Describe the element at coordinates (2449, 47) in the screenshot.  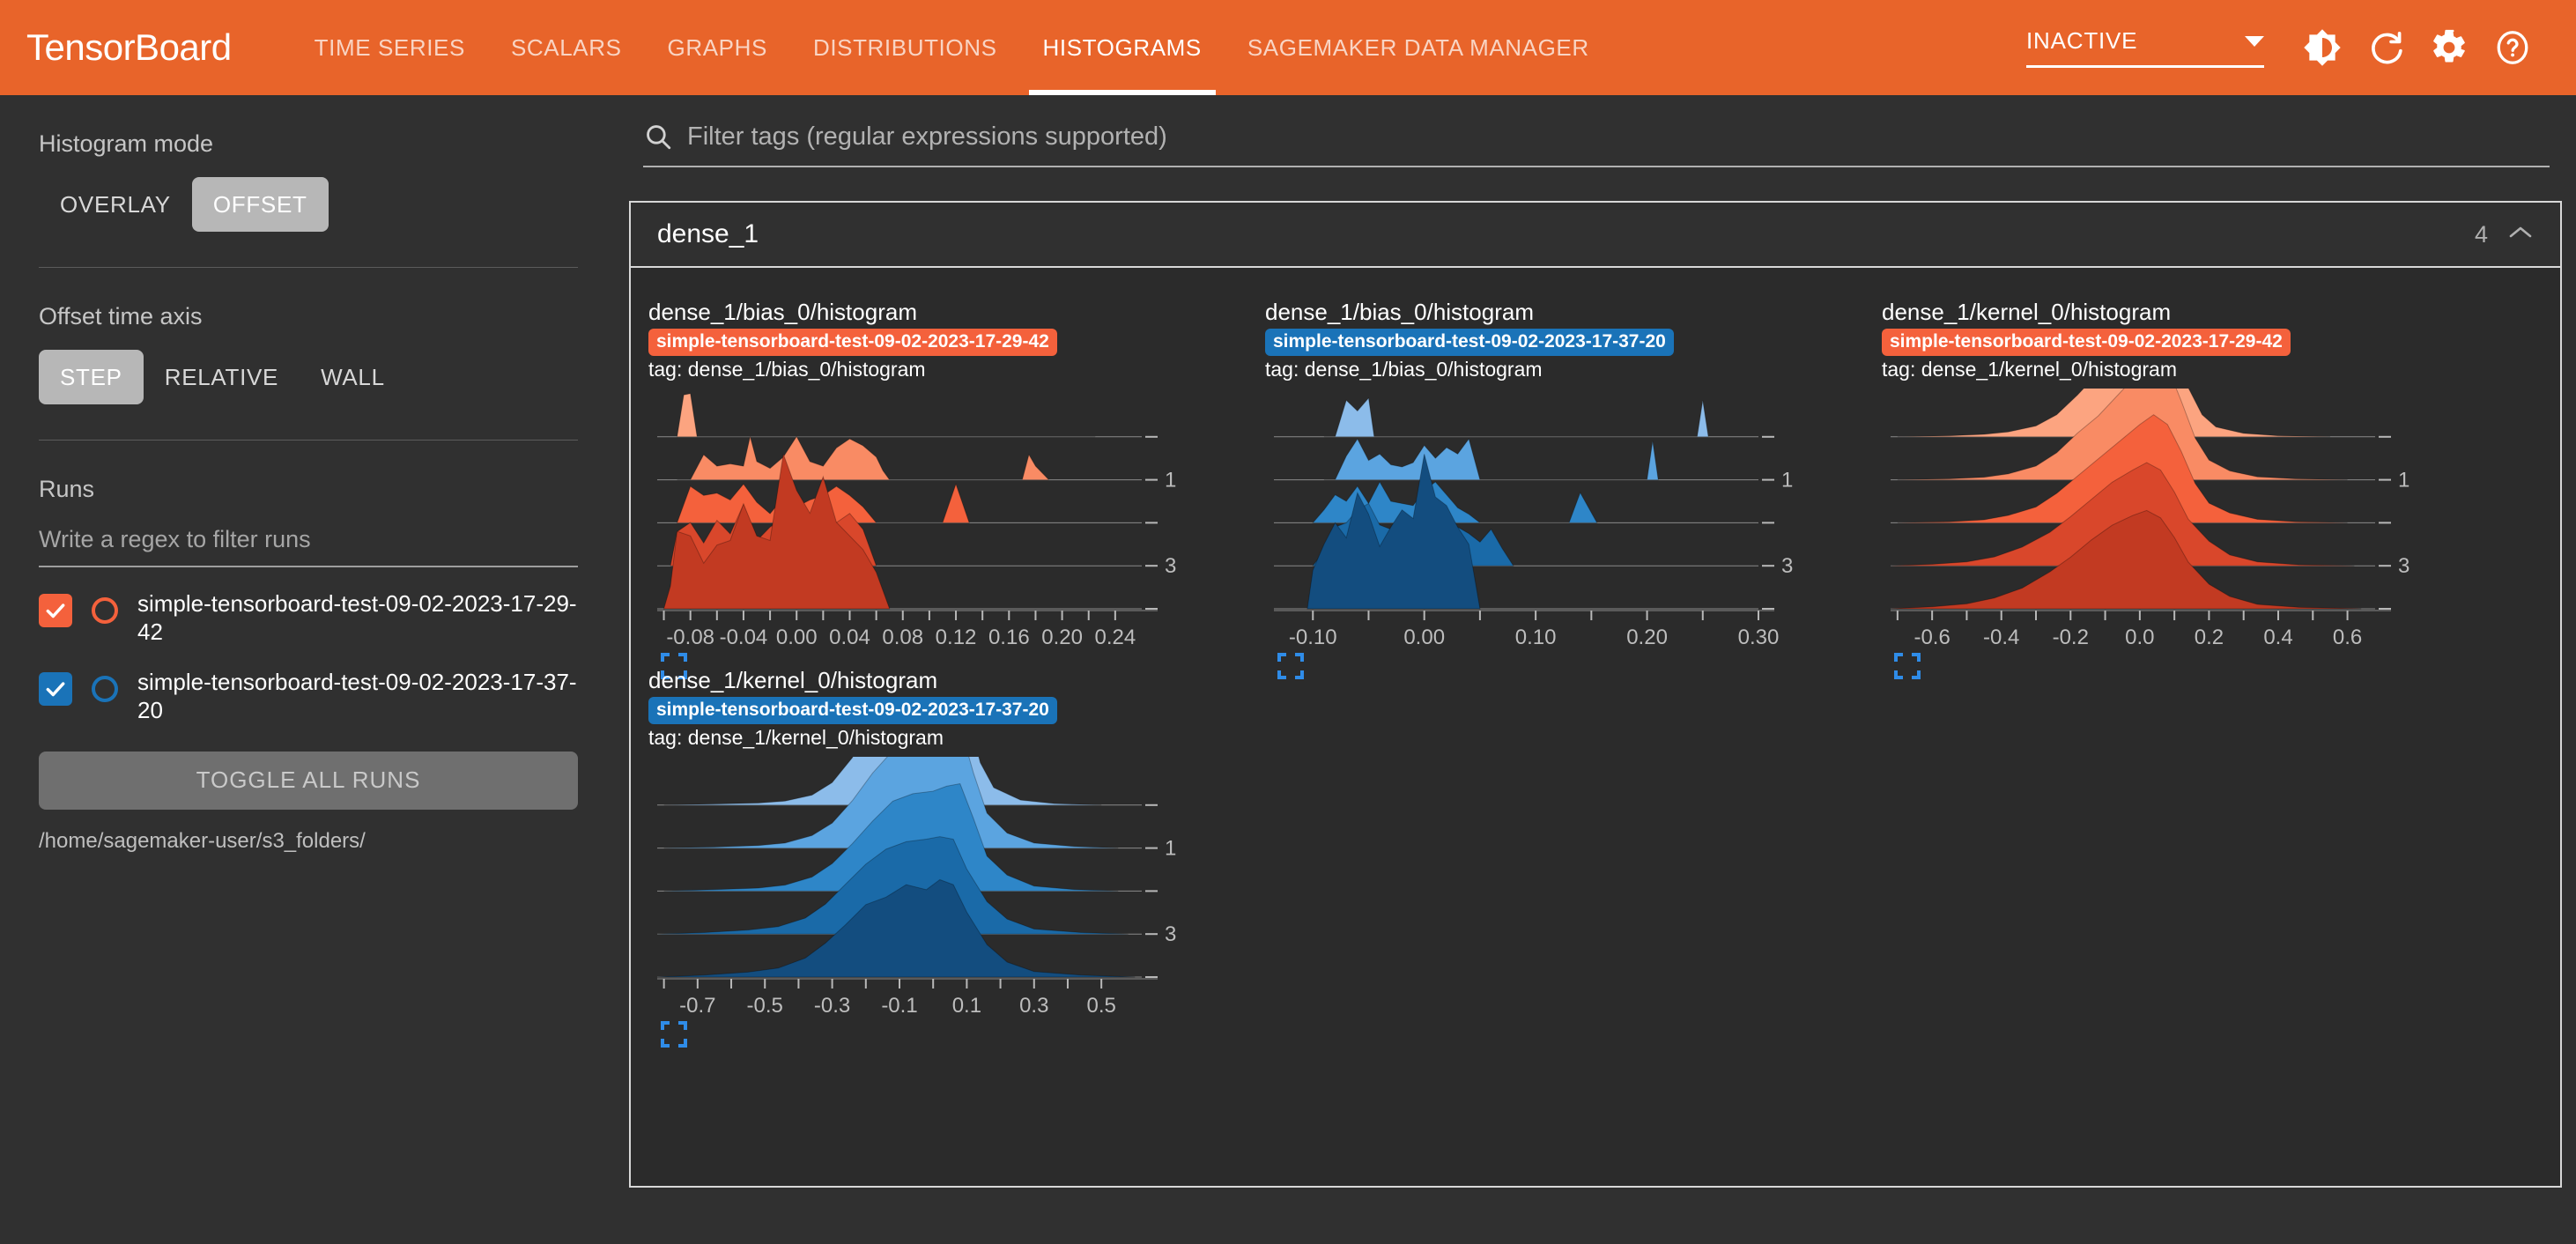
I see `gear-icon` at that location.